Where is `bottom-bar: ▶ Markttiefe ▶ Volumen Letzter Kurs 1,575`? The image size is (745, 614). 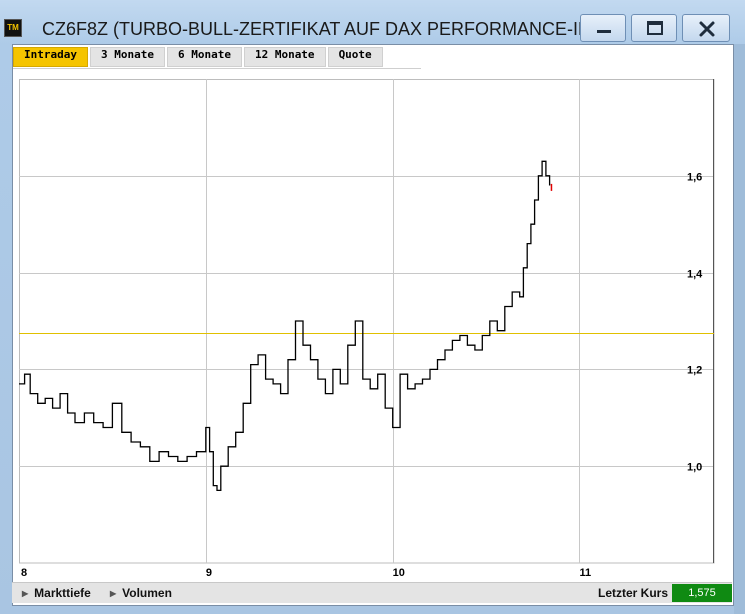
bottom-bar: ▶ Markttiefe ▶ Volumen Letzter Kurs 1,575 is located at coordinates (372, 592).